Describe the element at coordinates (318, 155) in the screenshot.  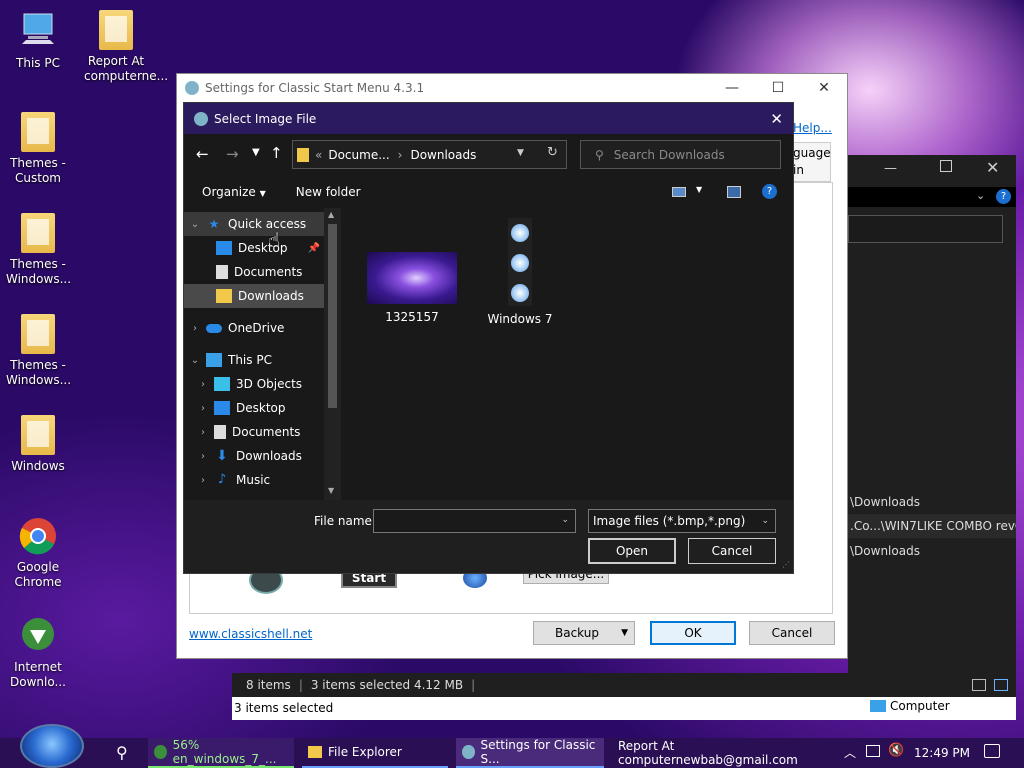
I see `breadcrumb-overflow-icon: «` at that location.